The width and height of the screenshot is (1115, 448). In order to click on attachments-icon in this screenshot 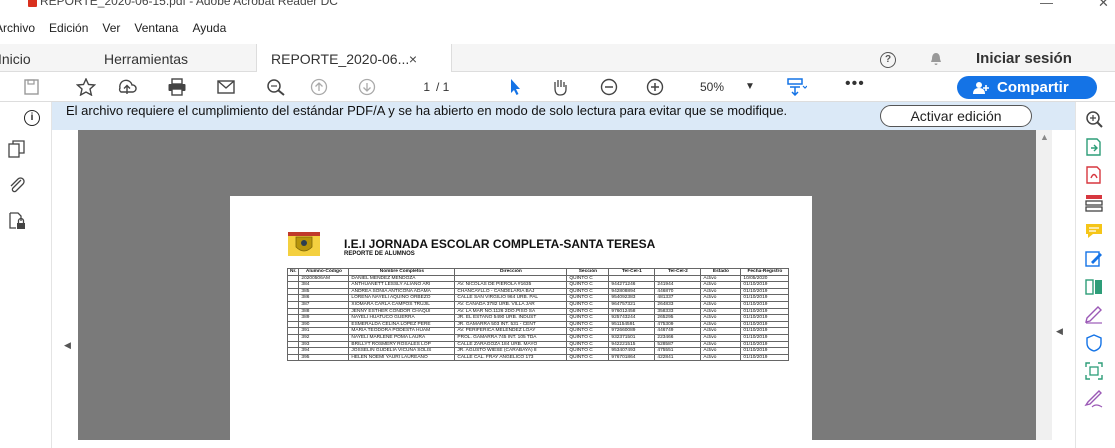, I will do `click(17, 185)`.